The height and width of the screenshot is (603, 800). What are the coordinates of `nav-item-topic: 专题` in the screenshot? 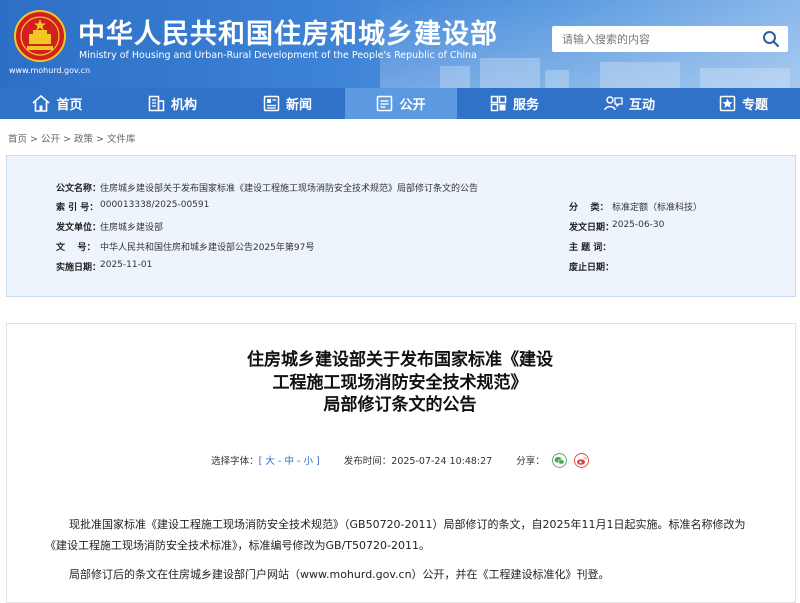 It's located at (743, 103).